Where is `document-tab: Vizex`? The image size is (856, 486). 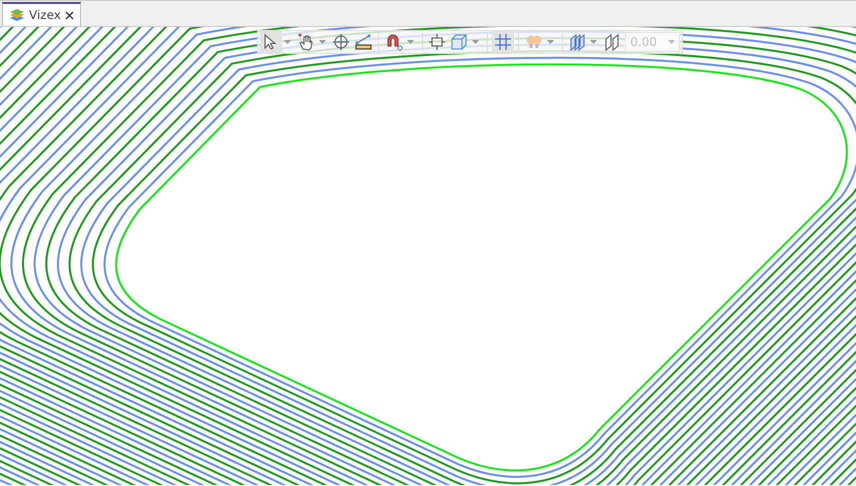 document-tab: Vizex is located at coordinates (41, 14).